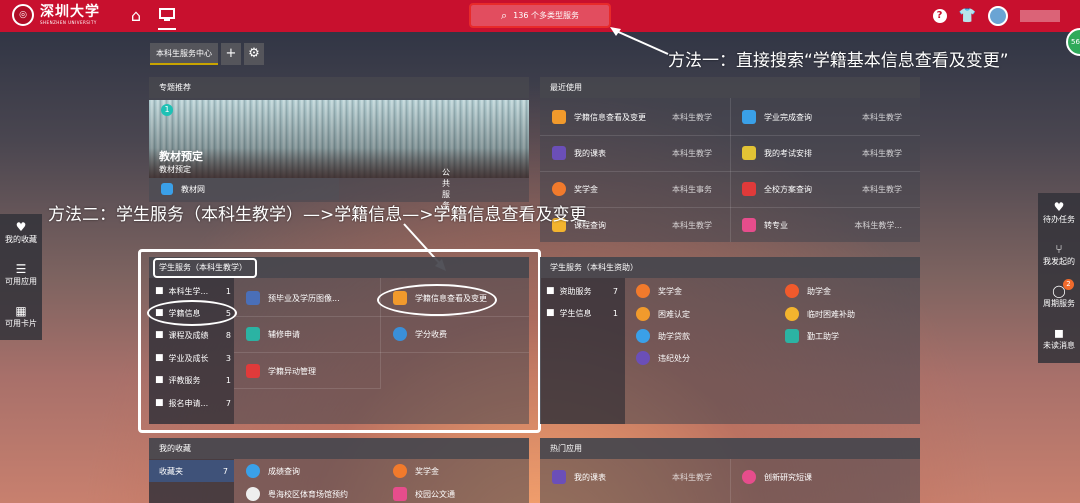  Describe the element at coordinates (582, 313) in the screenshot. I see `category-item: ■ 学生信息 1` at that location.